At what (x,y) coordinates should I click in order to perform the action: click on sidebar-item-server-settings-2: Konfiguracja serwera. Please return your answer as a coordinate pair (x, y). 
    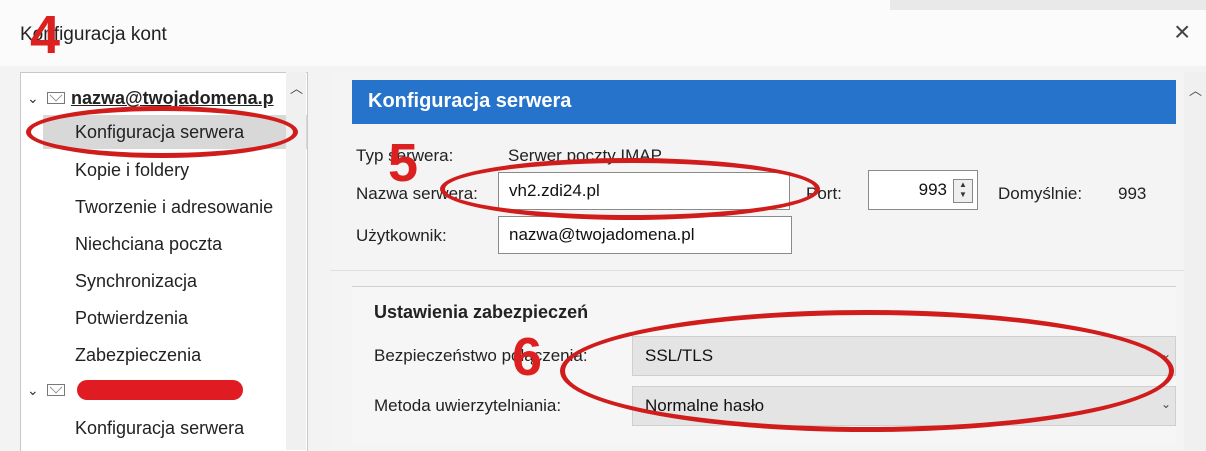
    Looking at the image, I should click on (159, 428).